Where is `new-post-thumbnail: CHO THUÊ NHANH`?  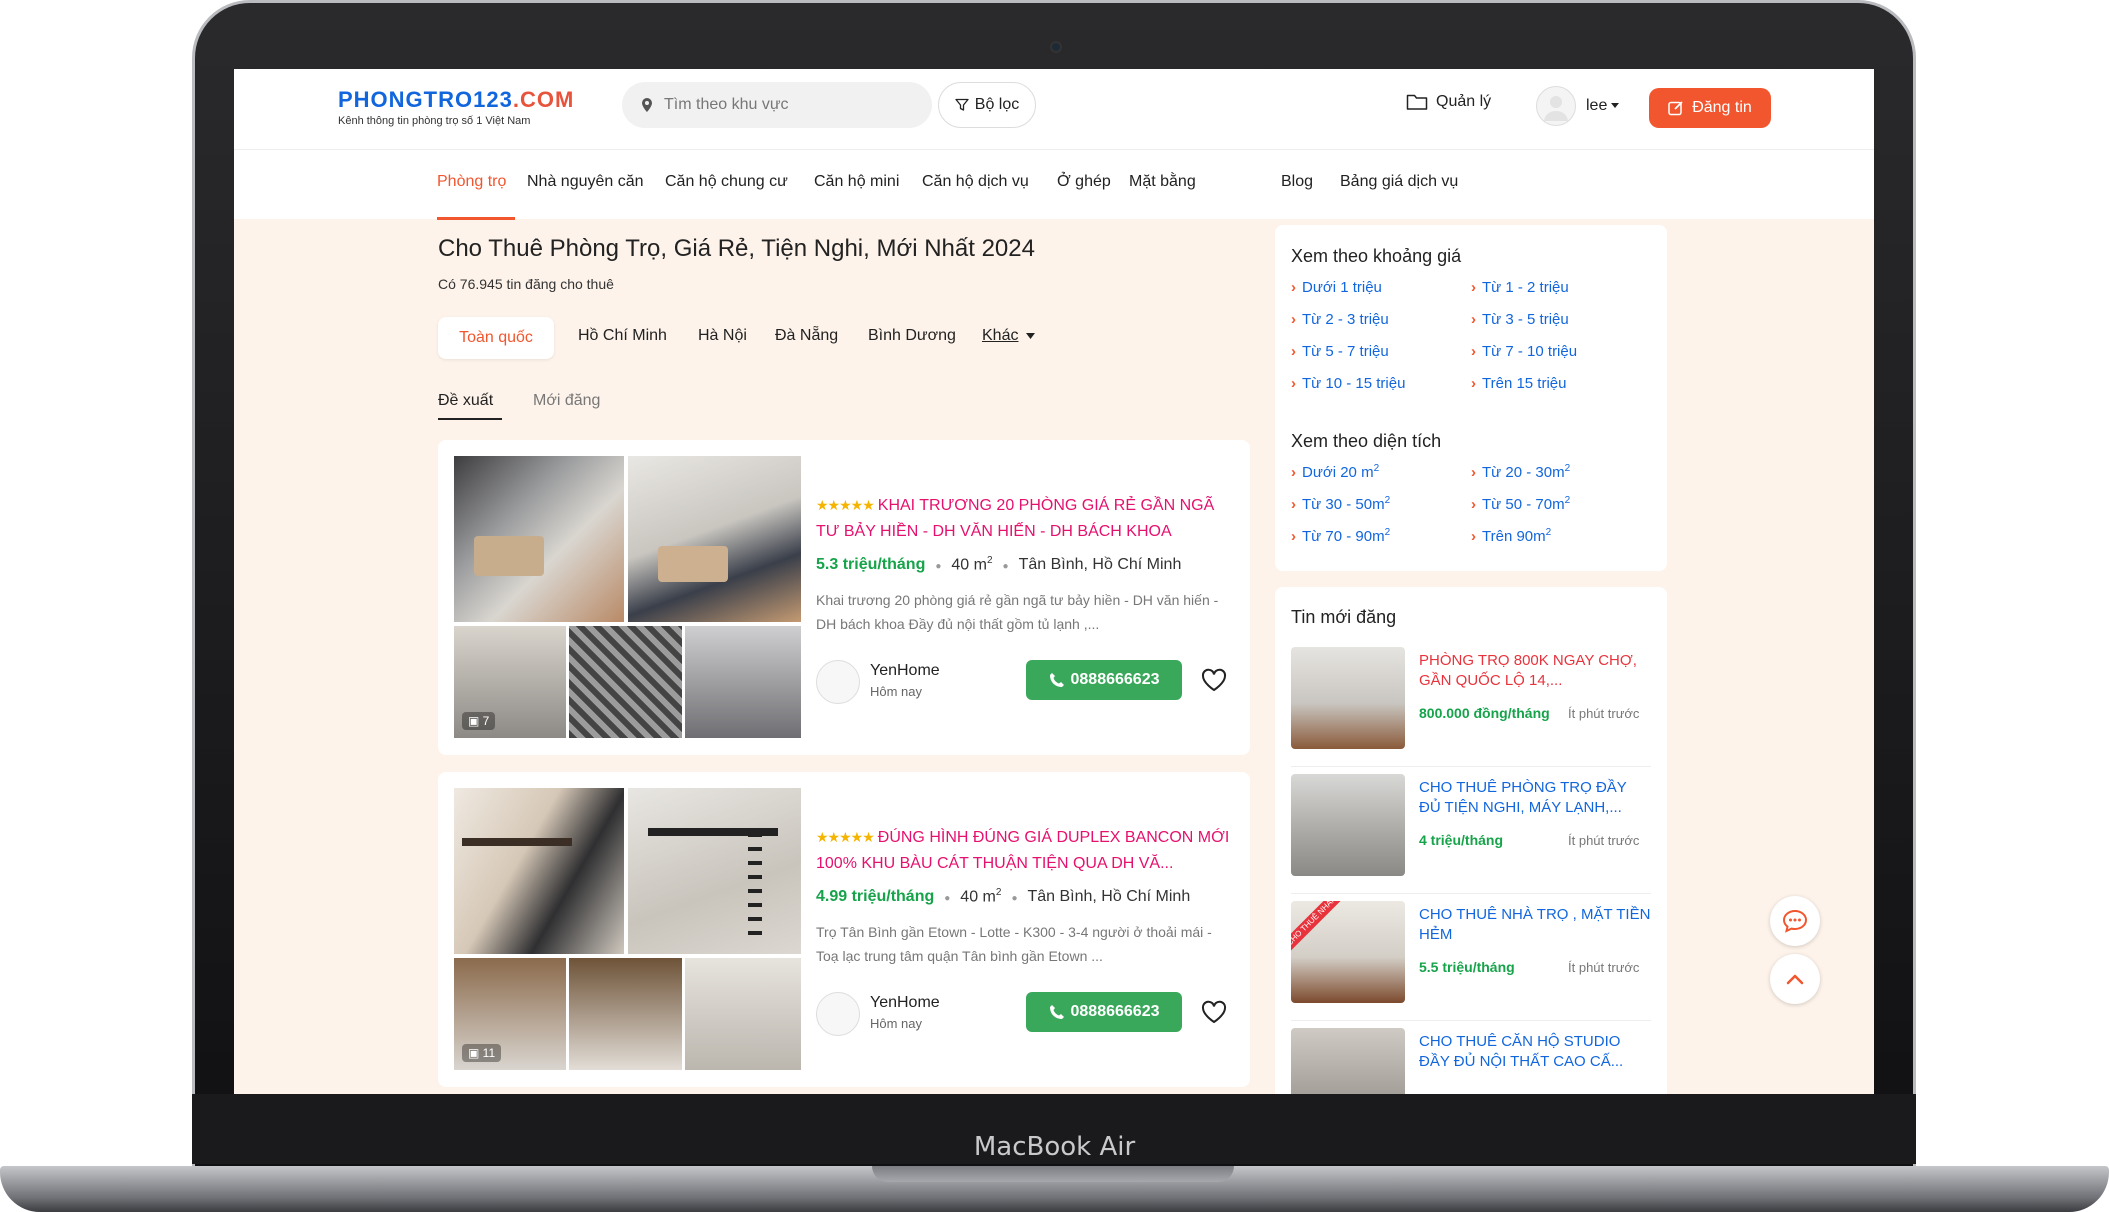
new-post-thumbnail: CHO THUÊ NHANH is located at coordinates (1348, 952).